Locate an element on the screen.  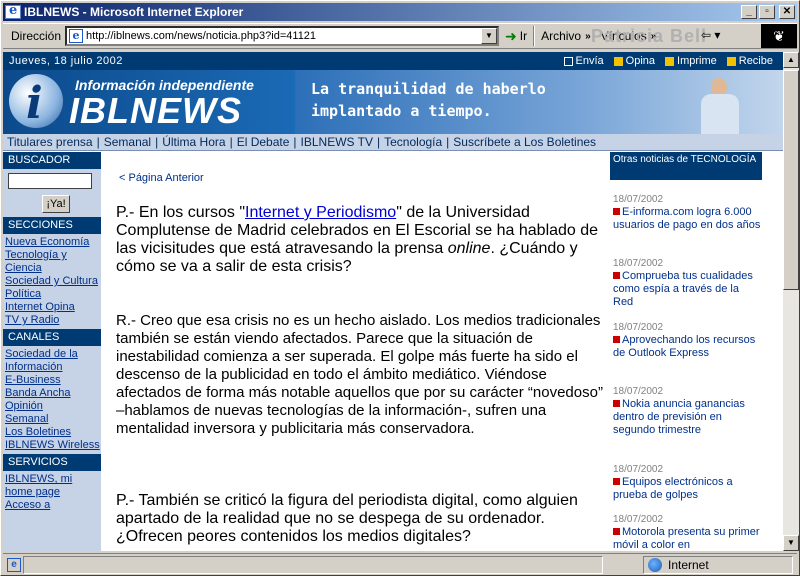
window-title: IBLNEWS - Microsoft Internet Explorer is located at coordinates (134, 12).